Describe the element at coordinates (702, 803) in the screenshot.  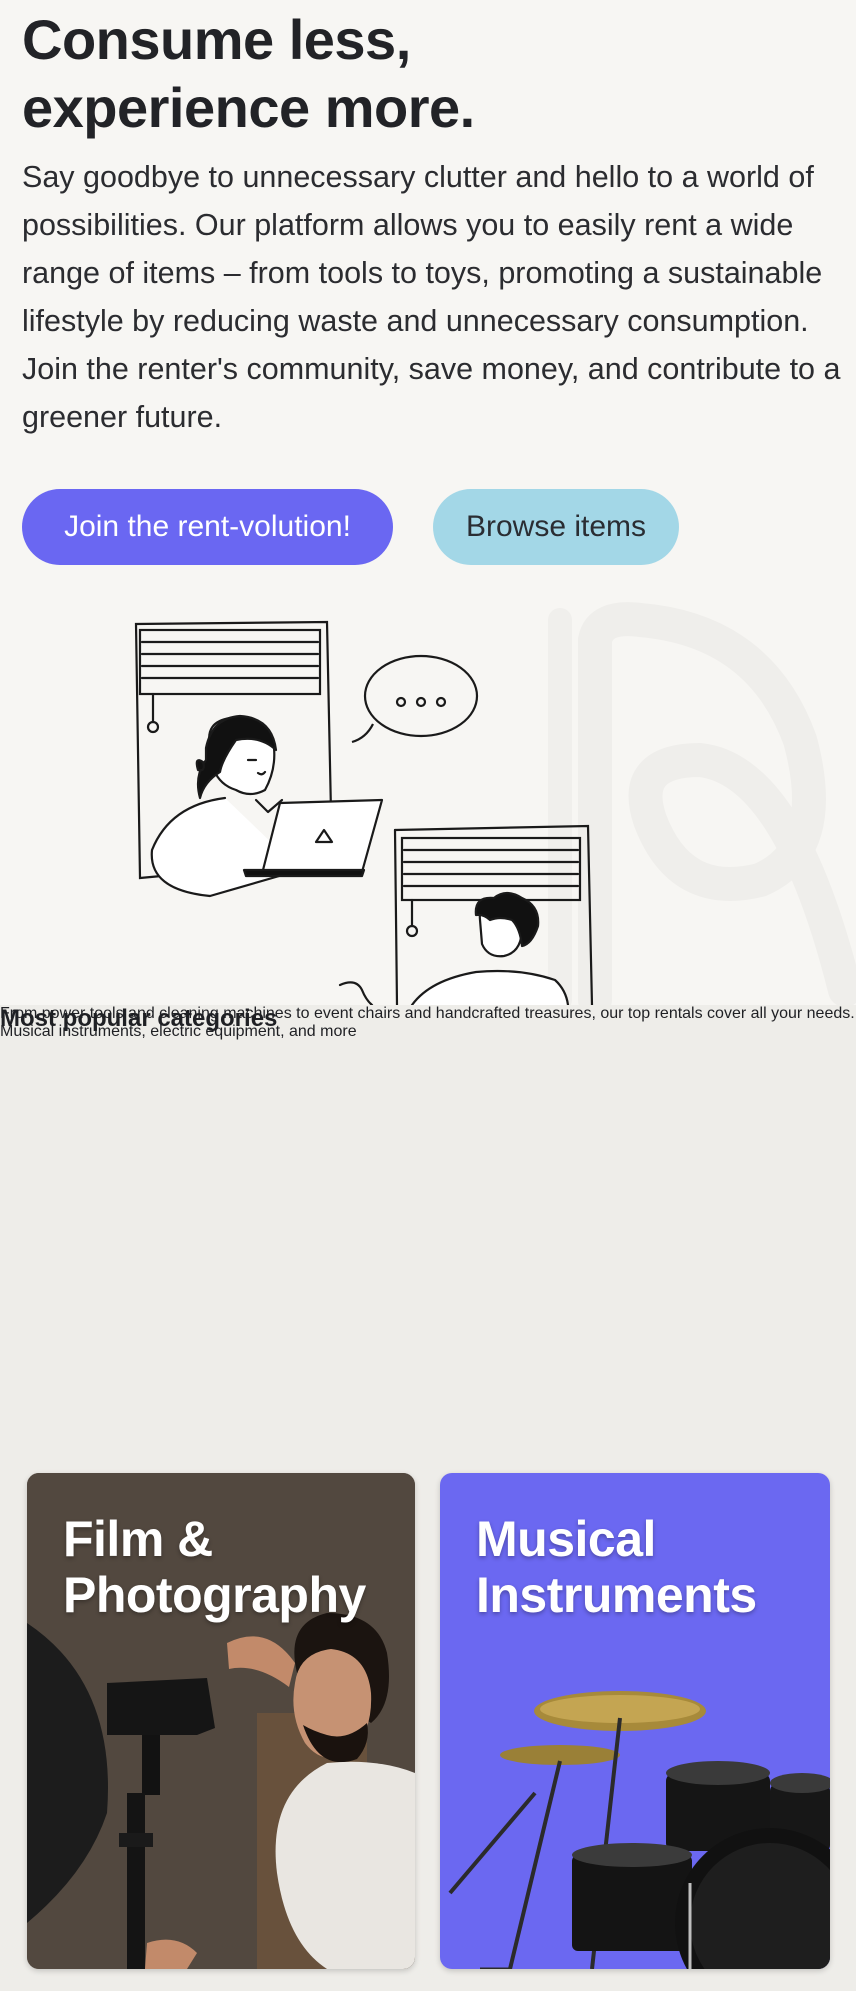
I see `decorative-loop-shape` at that location.